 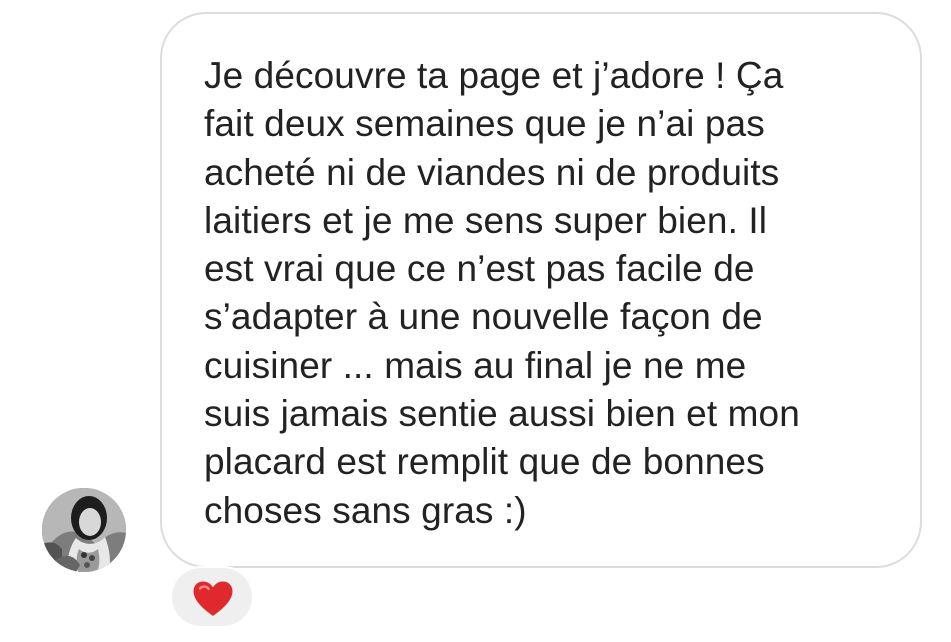 What do you see at coordinates (475, 365) in the screenshot?
I see `message-line: cuisiner ... mais au final je ne me` at bounding box center [475, 365].